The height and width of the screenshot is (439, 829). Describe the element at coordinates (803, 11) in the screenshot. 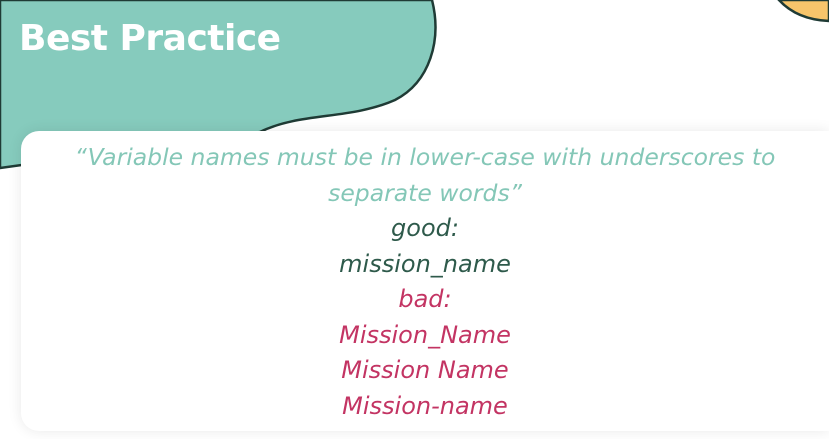

I see `orange-blob` at that location.